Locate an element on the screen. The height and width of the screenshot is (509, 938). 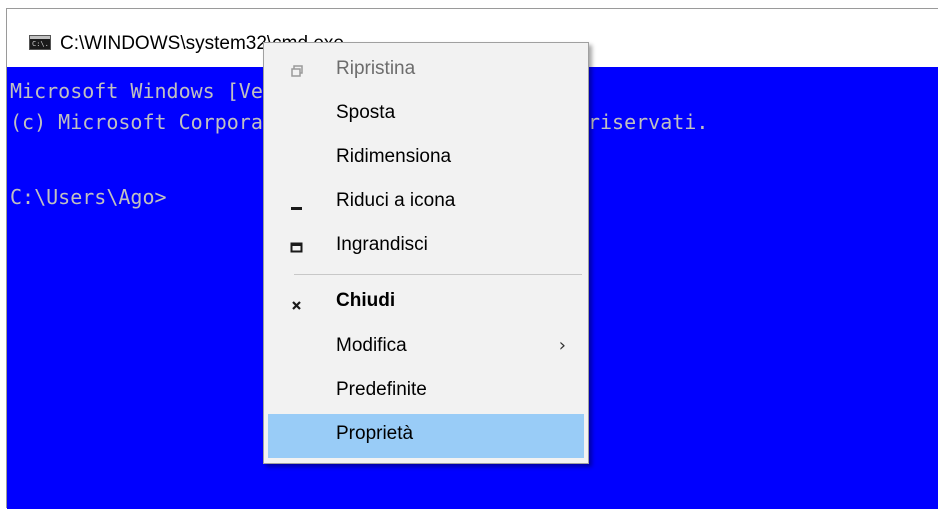
submenu-arrow-icon: › is located at coordinates (562, 345).